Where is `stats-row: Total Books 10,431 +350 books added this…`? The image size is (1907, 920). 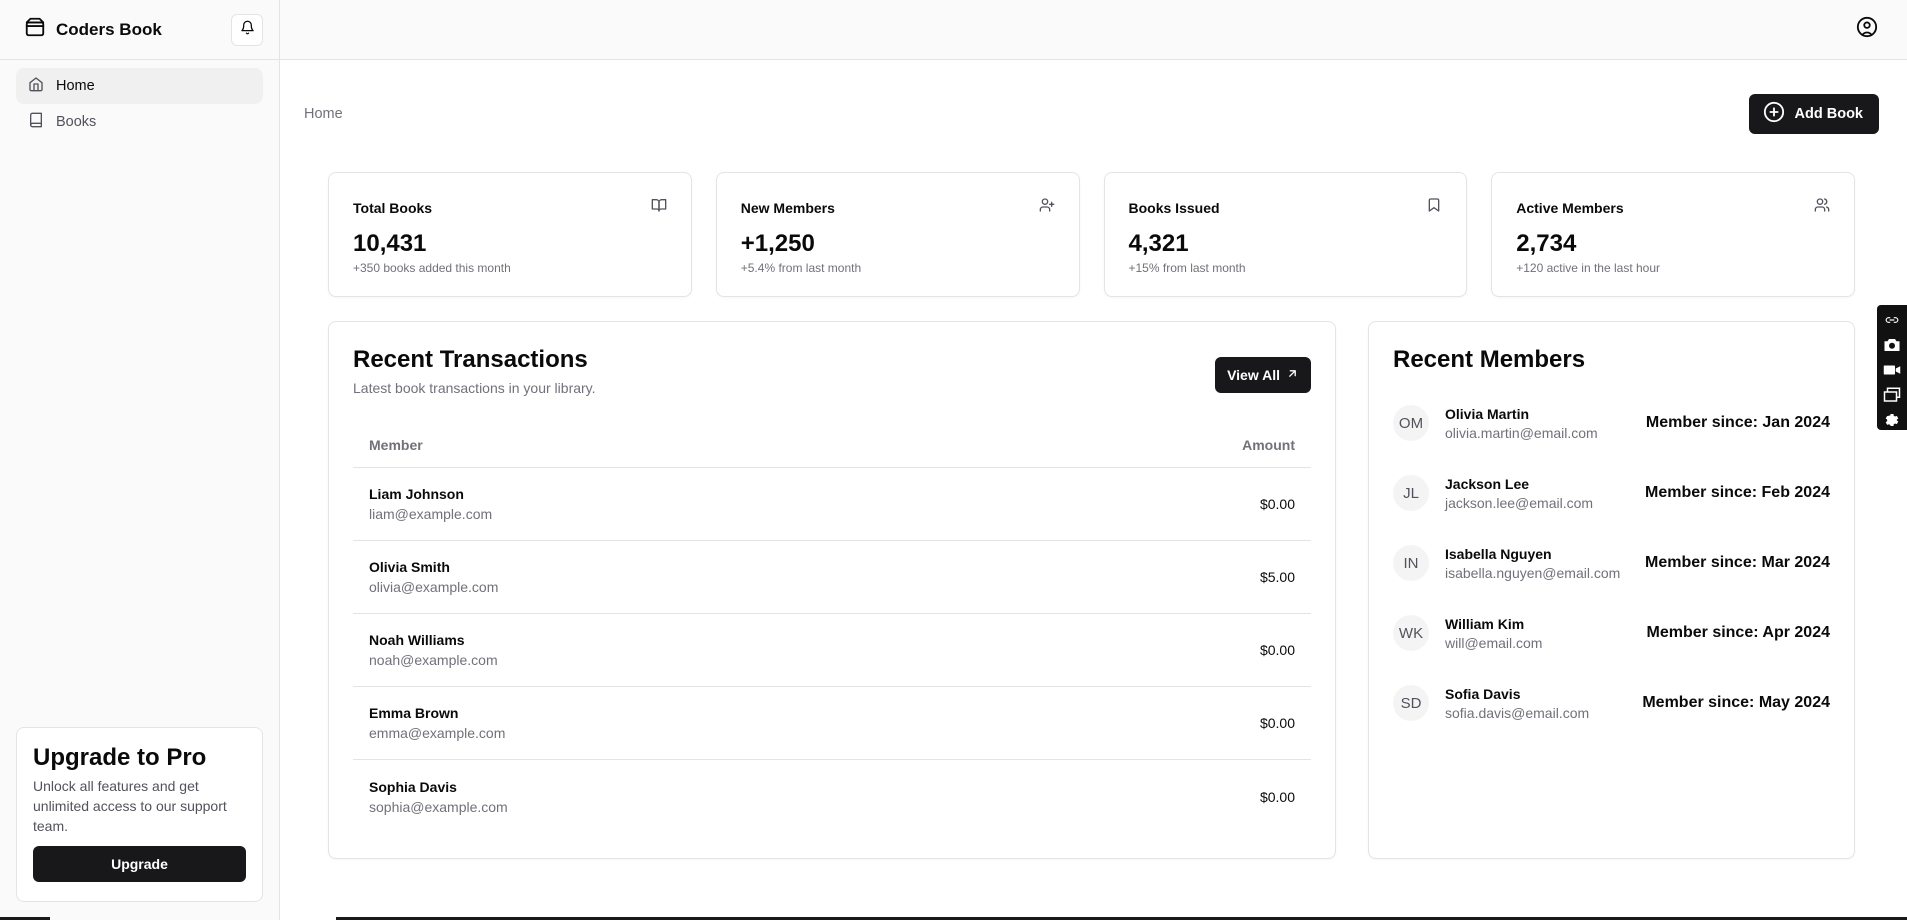 stats-row: Total Books 10,431 +350 books added this… is located at coordinates (1093, 234).